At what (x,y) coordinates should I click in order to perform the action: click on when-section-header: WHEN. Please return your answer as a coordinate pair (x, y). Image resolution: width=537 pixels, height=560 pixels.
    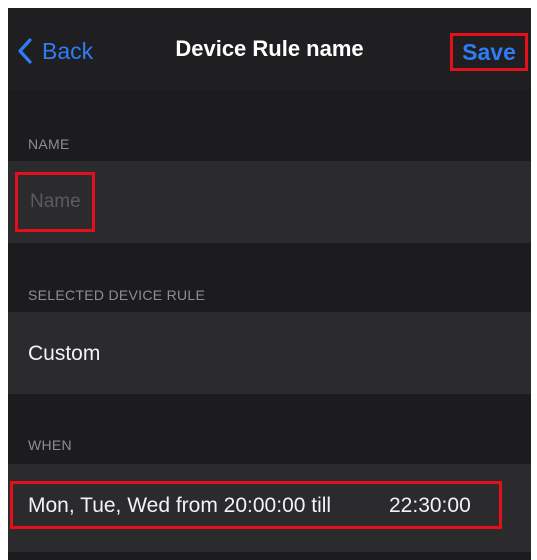
    Looking at the image, I should click on (50, 445).